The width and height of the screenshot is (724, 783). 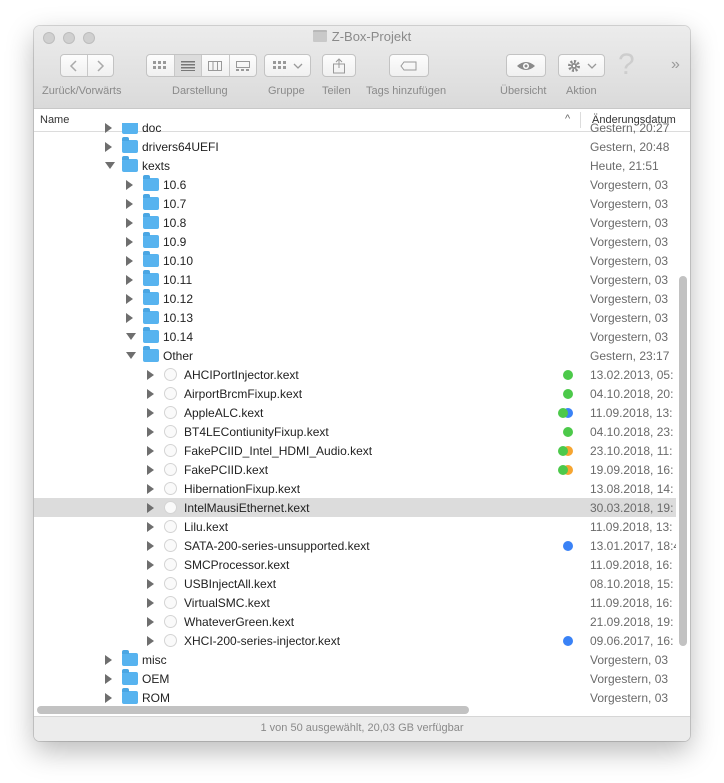 I want to click on view-control, so click(x=201, y=65).